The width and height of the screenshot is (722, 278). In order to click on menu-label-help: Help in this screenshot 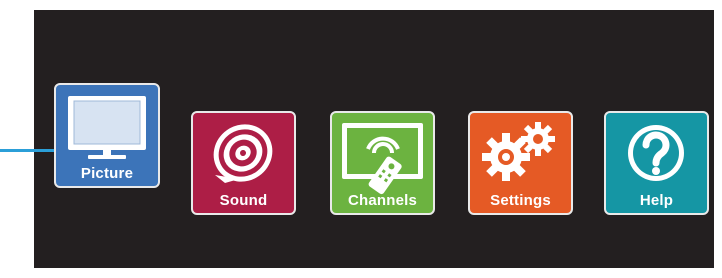, I will do `click(656, 200)`.